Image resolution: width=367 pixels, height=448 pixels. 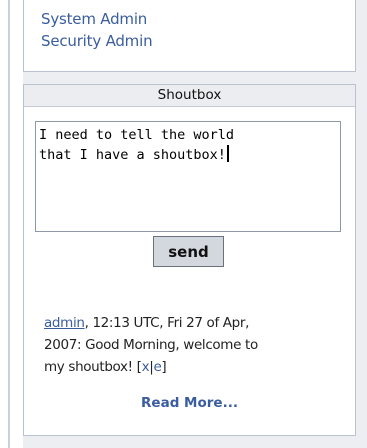 I want to click on admin-menu-box: System Admin Security Admin, so click(x=189, y=36).